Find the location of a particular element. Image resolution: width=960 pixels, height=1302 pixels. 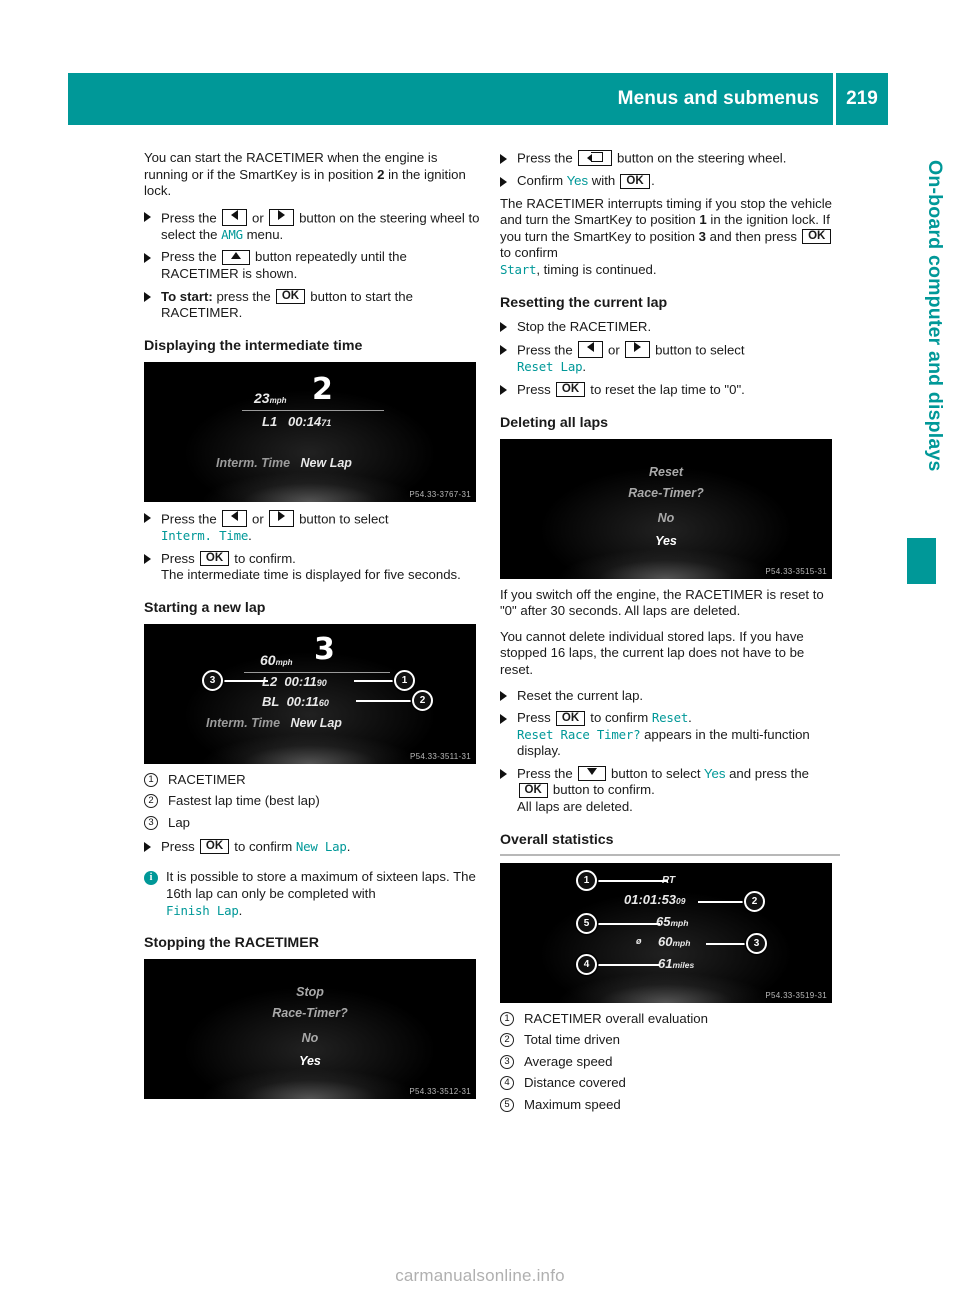

figure-average-symbol: ø is located at coordinates (639, 940).